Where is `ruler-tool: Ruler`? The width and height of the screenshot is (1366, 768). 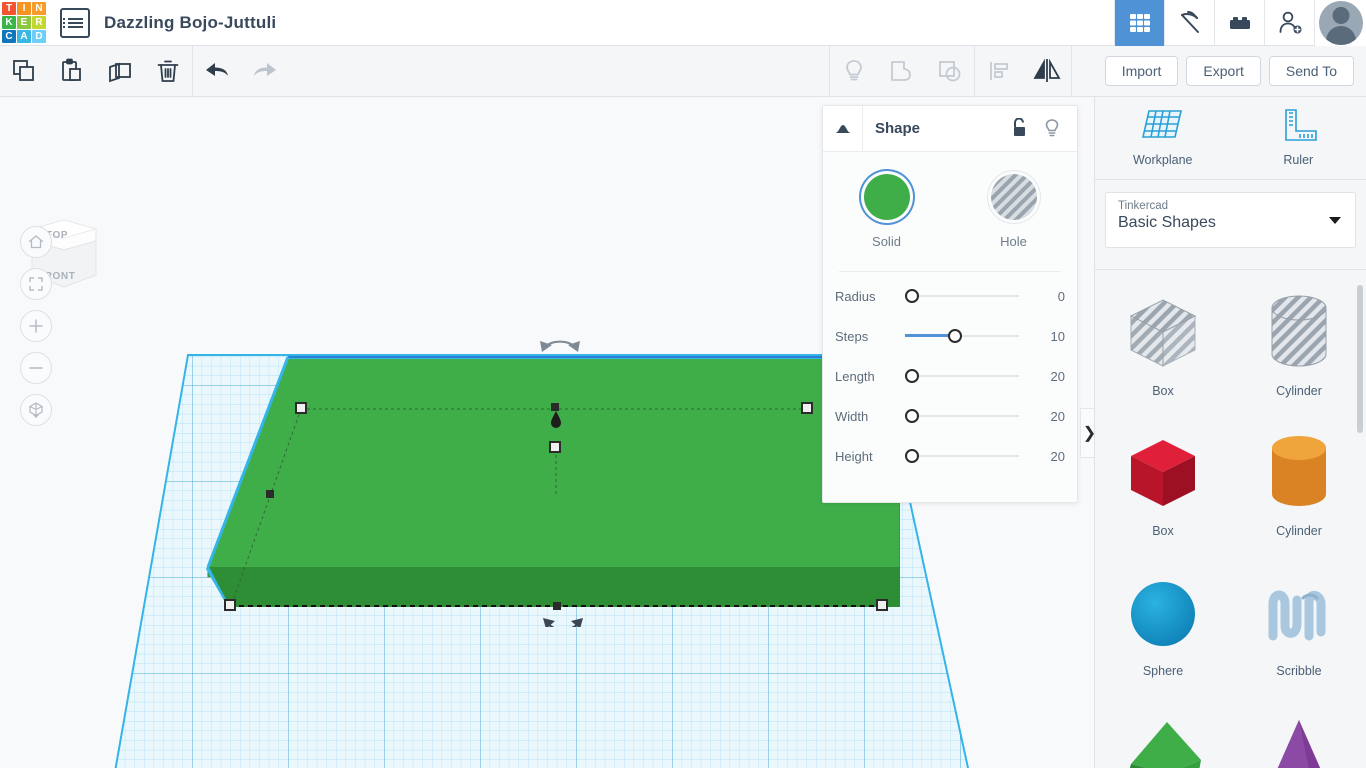
ruler-tool: Ruler is located at coordinates (1298, 143).